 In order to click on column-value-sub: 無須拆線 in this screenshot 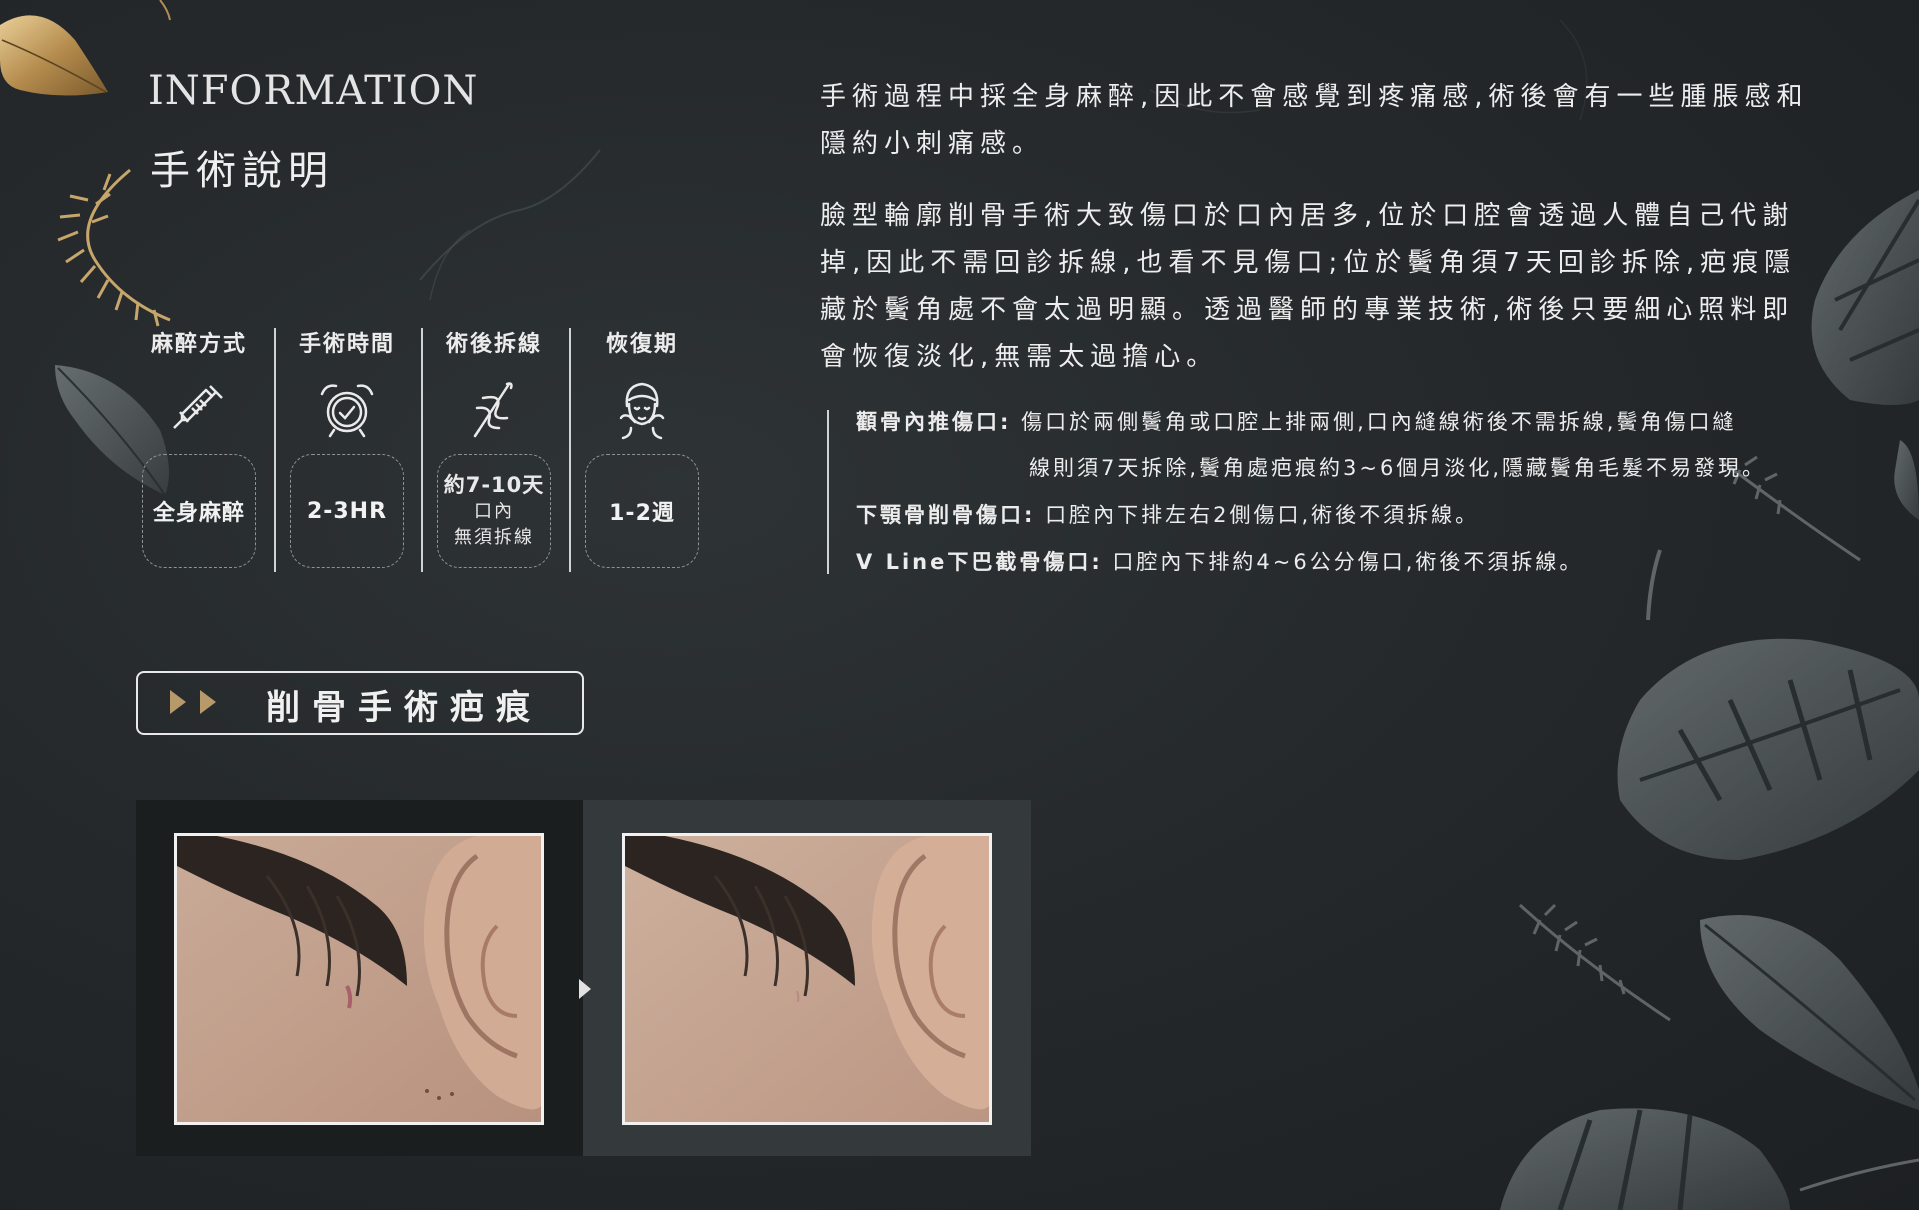, I will do `click(494, 537)`.